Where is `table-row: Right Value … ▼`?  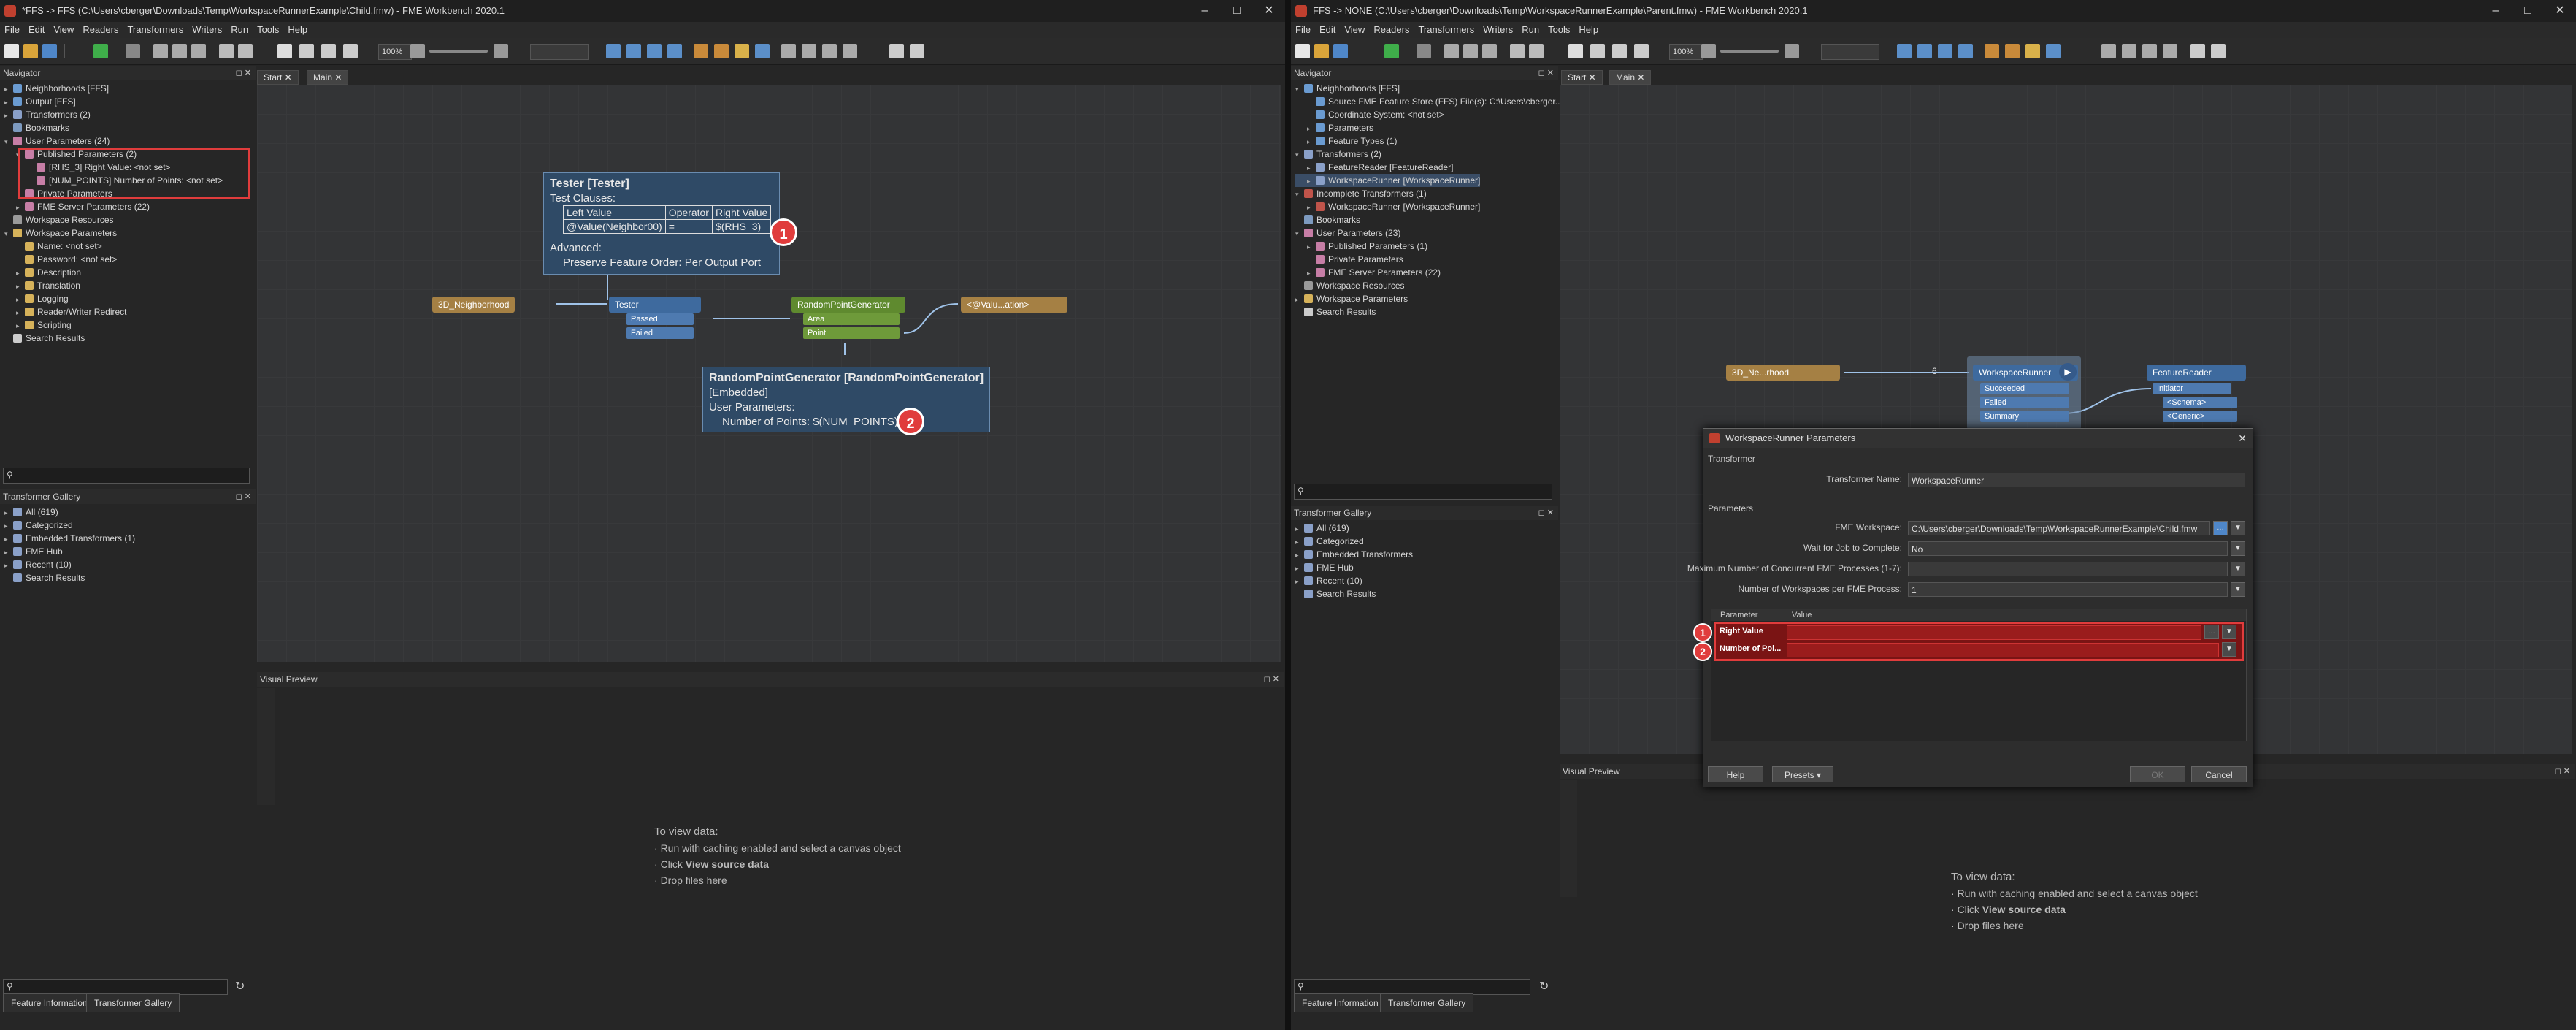
table-row: Right Value … ▼ is located at coordinates (1977, 633).